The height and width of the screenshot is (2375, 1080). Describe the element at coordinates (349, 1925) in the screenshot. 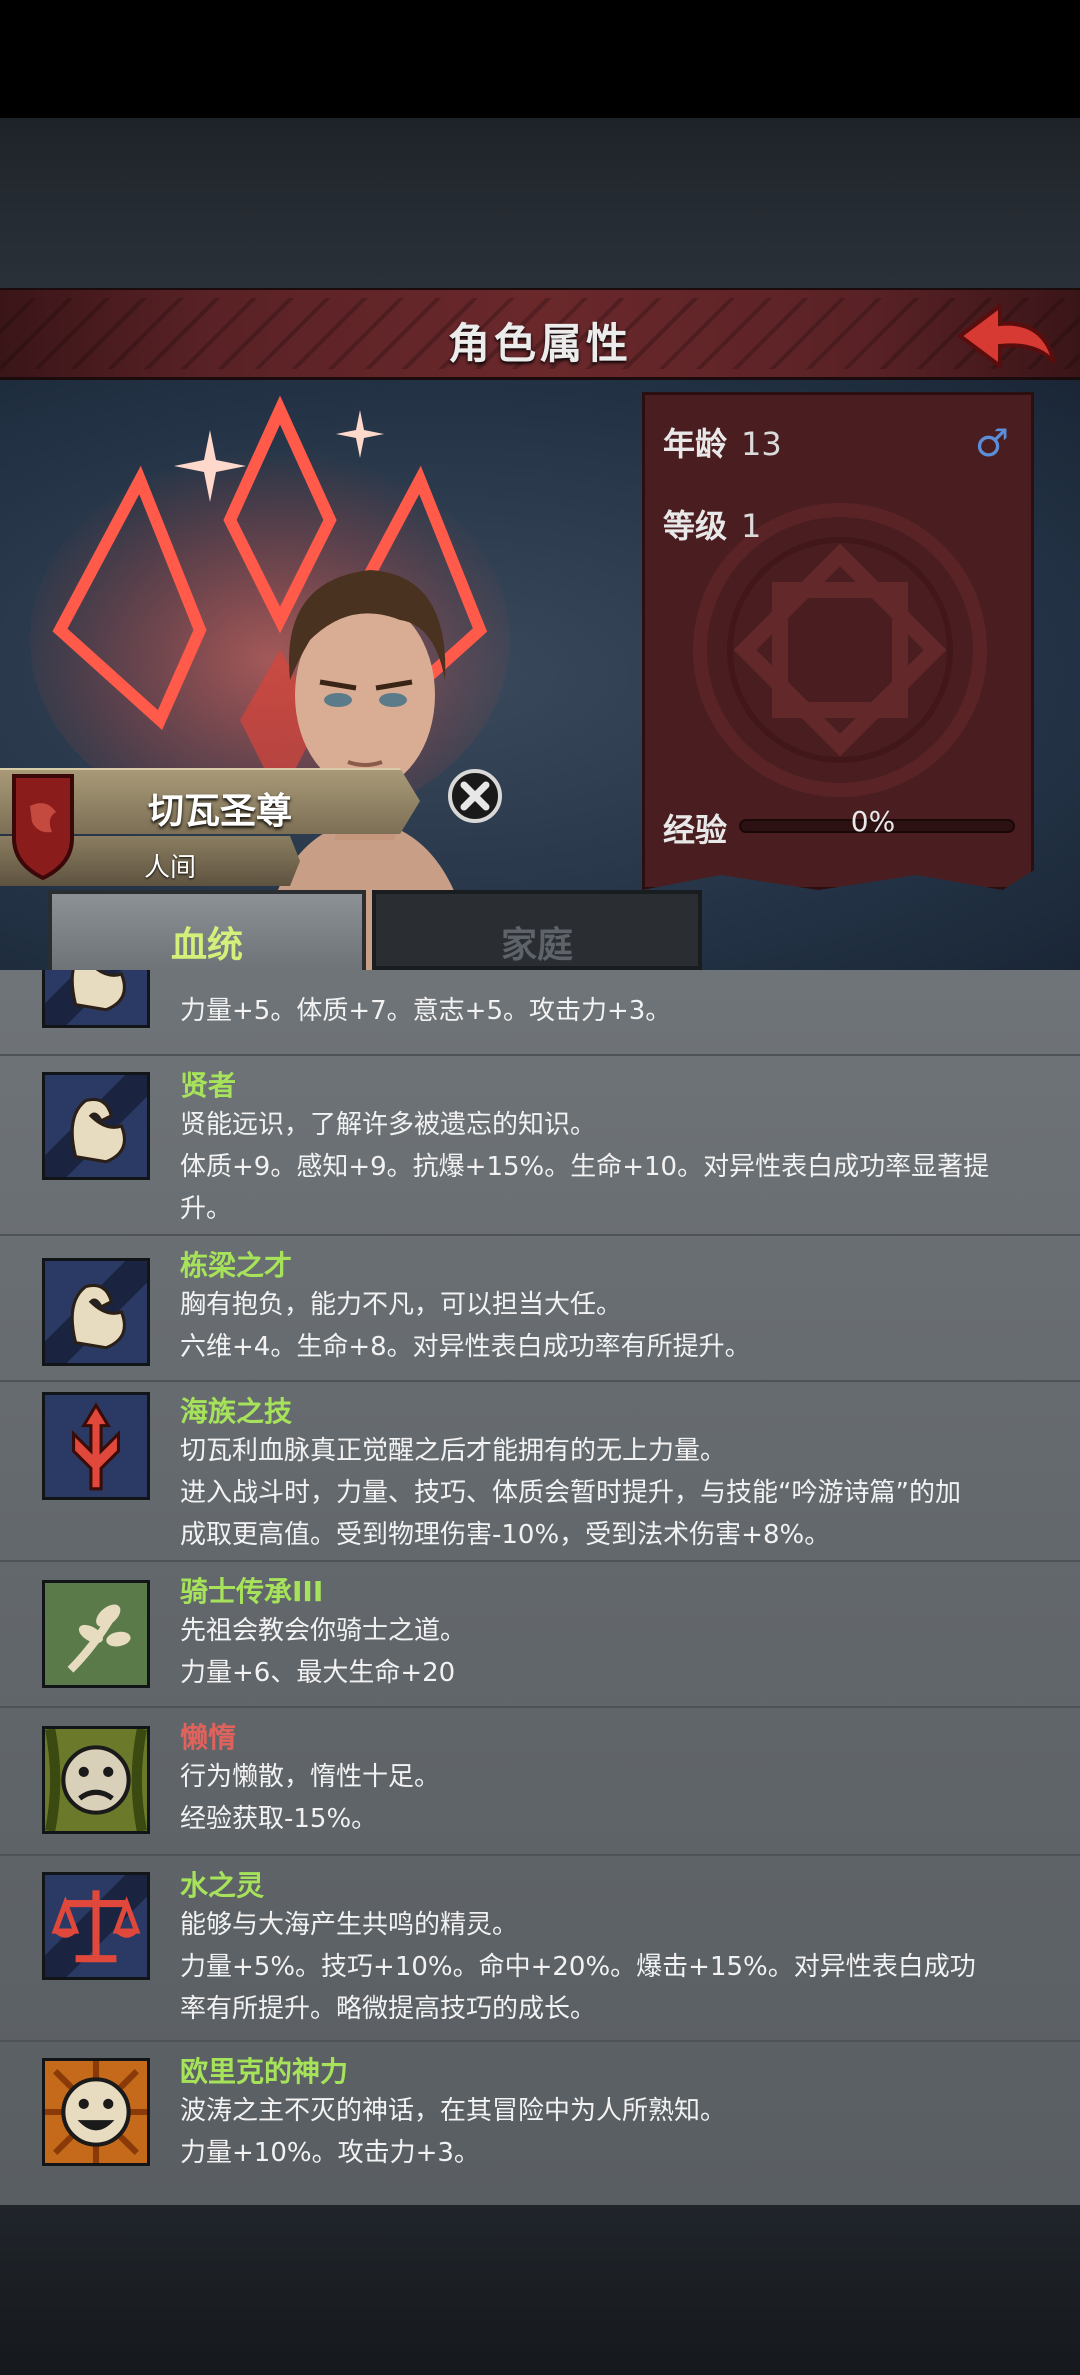

I see `trait-line: 能够与大海产生共鸣的精灵。` at that location.